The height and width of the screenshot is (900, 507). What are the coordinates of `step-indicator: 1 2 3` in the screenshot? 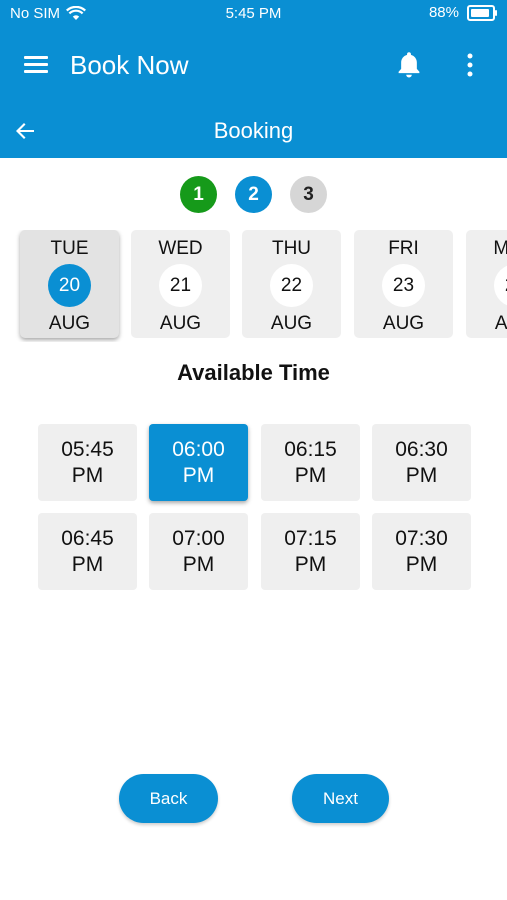 It's located at (253, 194).